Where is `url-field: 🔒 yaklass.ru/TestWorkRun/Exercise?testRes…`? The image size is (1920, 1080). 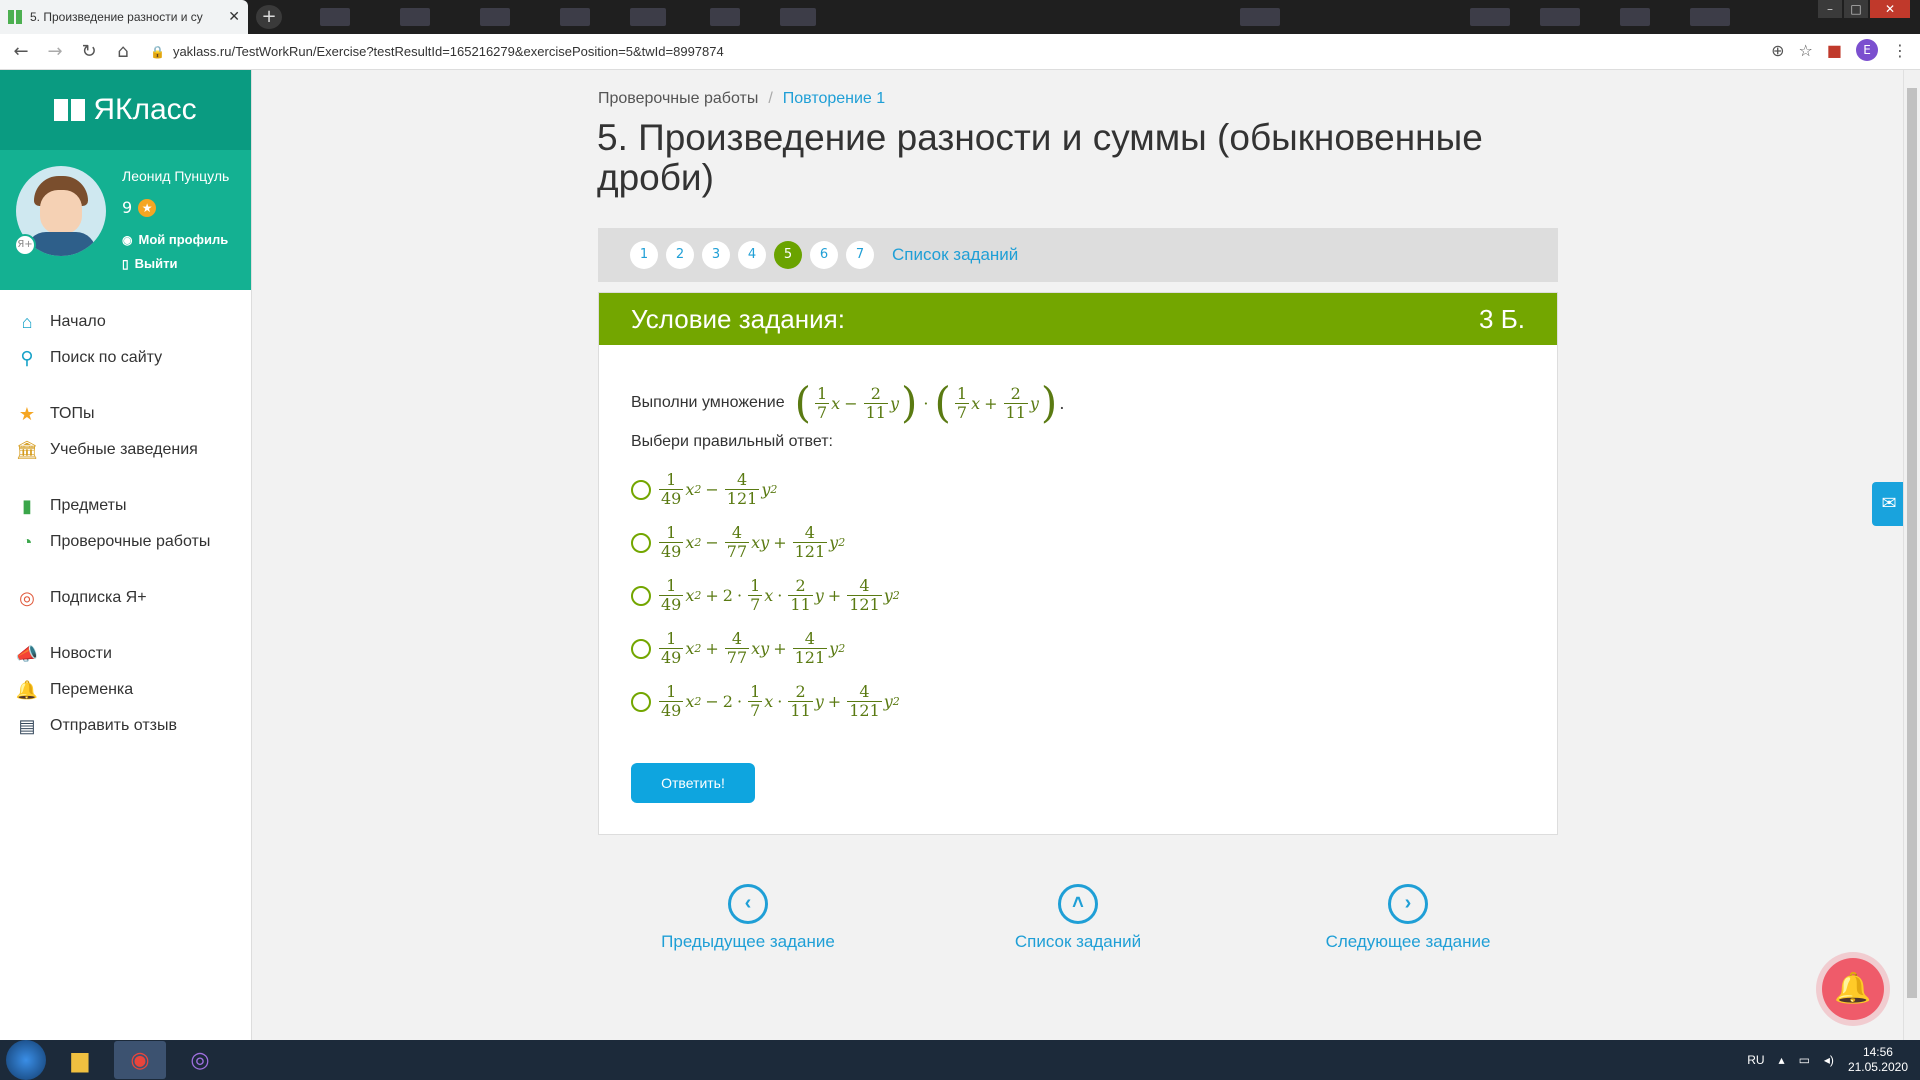
url-field: 🔒 yaklass.ru/TestWorkRun/Exercise?testRes… is located at coordinates (437, 51).